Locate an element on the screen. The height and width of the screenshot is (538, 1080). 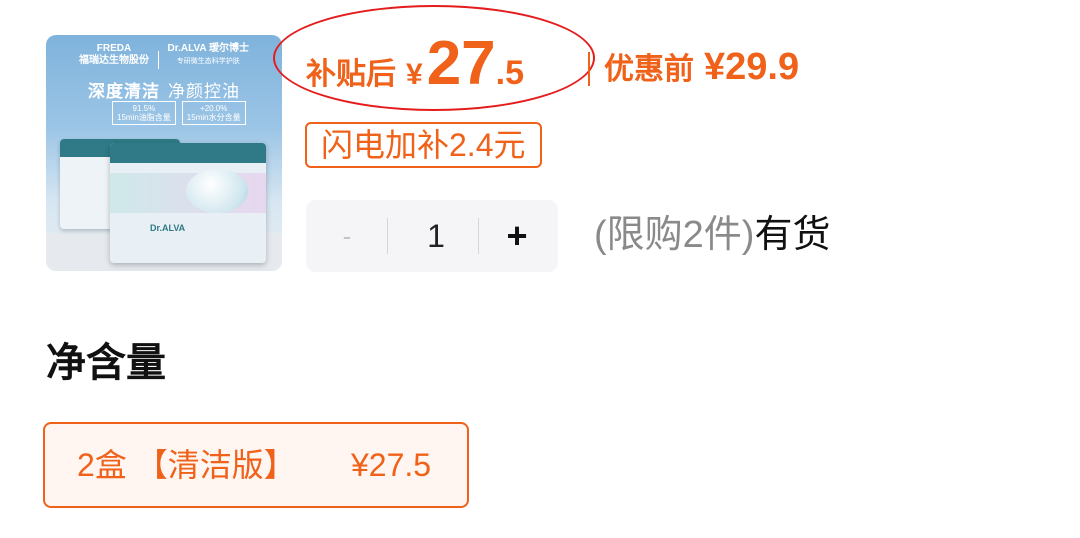
quantity-value: 1 is located at coordinates (436, 236).